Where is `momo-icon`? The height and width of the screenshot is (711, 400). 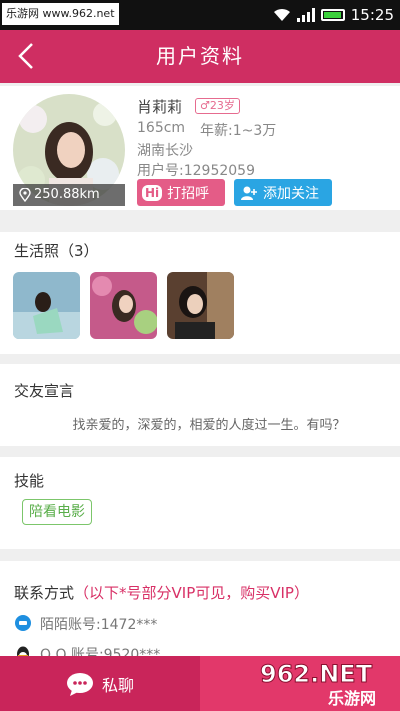
momo-icon is located at coordinates (23, 623).